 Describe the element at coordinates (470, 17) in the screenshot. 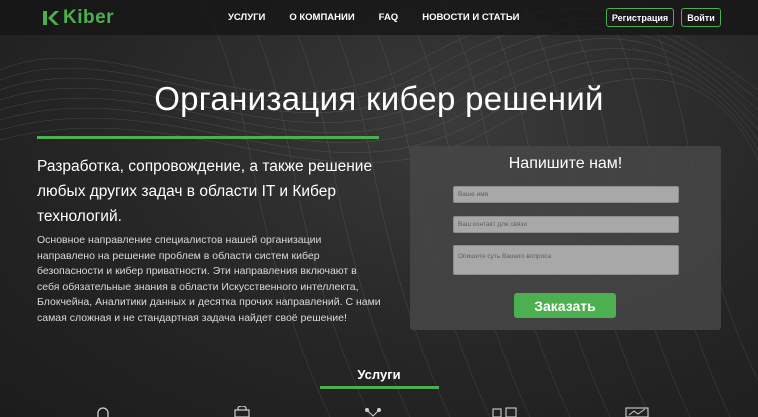

I see `nav-item-news: Новости и статьи` at that location.